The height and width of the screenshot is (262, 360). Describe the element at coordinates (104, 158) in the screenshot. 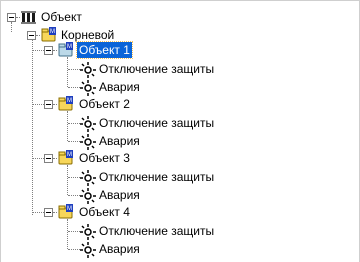

I see `tree-object-3-label: Объект 3` at that location.